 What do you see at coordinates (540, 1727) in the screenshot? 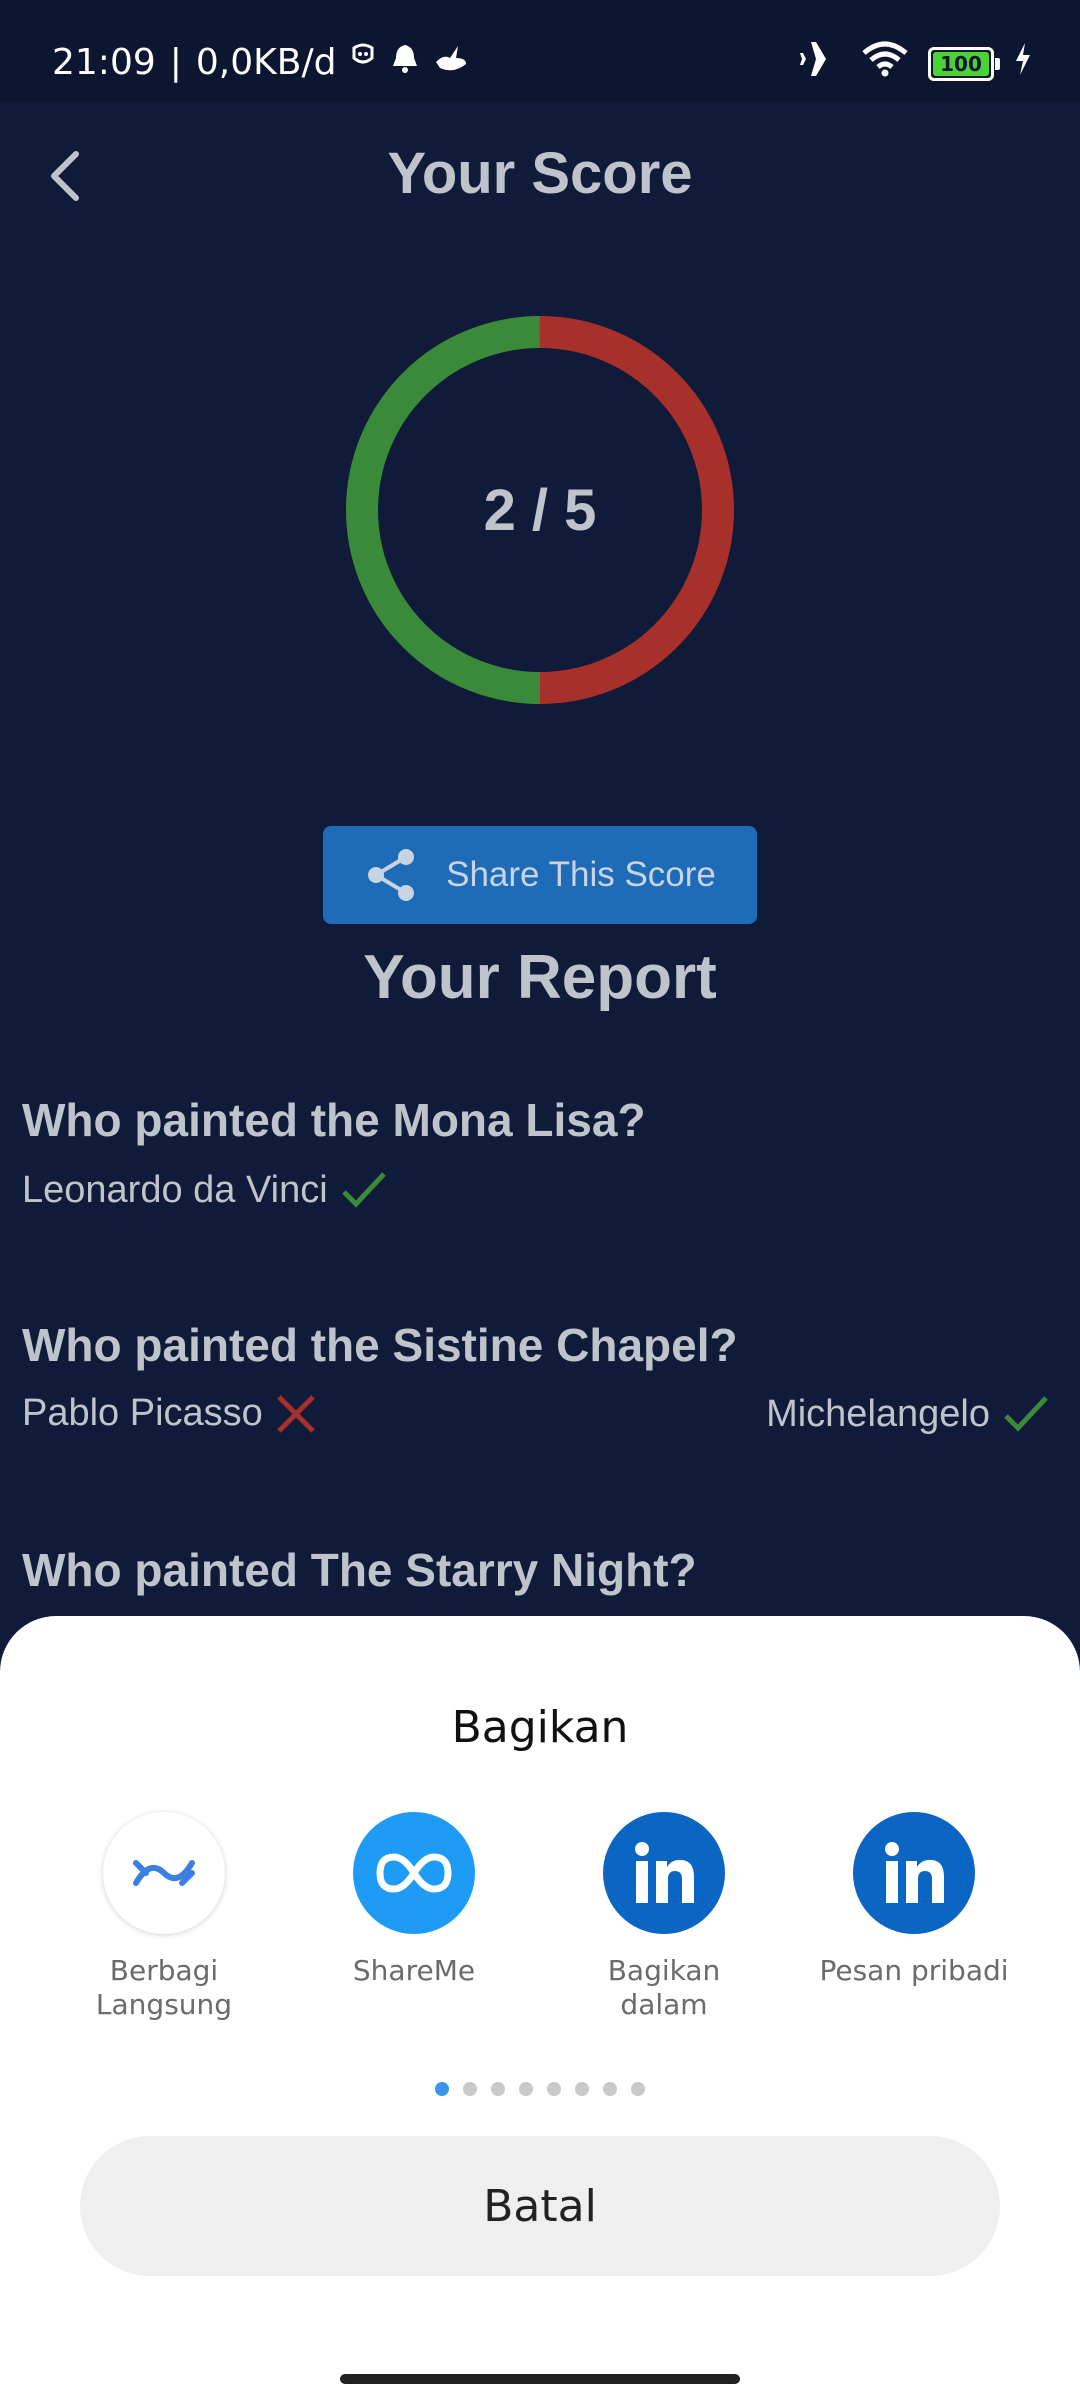
I see `share-sheet-title: Bagikan` at bounding box center [540, 1727].